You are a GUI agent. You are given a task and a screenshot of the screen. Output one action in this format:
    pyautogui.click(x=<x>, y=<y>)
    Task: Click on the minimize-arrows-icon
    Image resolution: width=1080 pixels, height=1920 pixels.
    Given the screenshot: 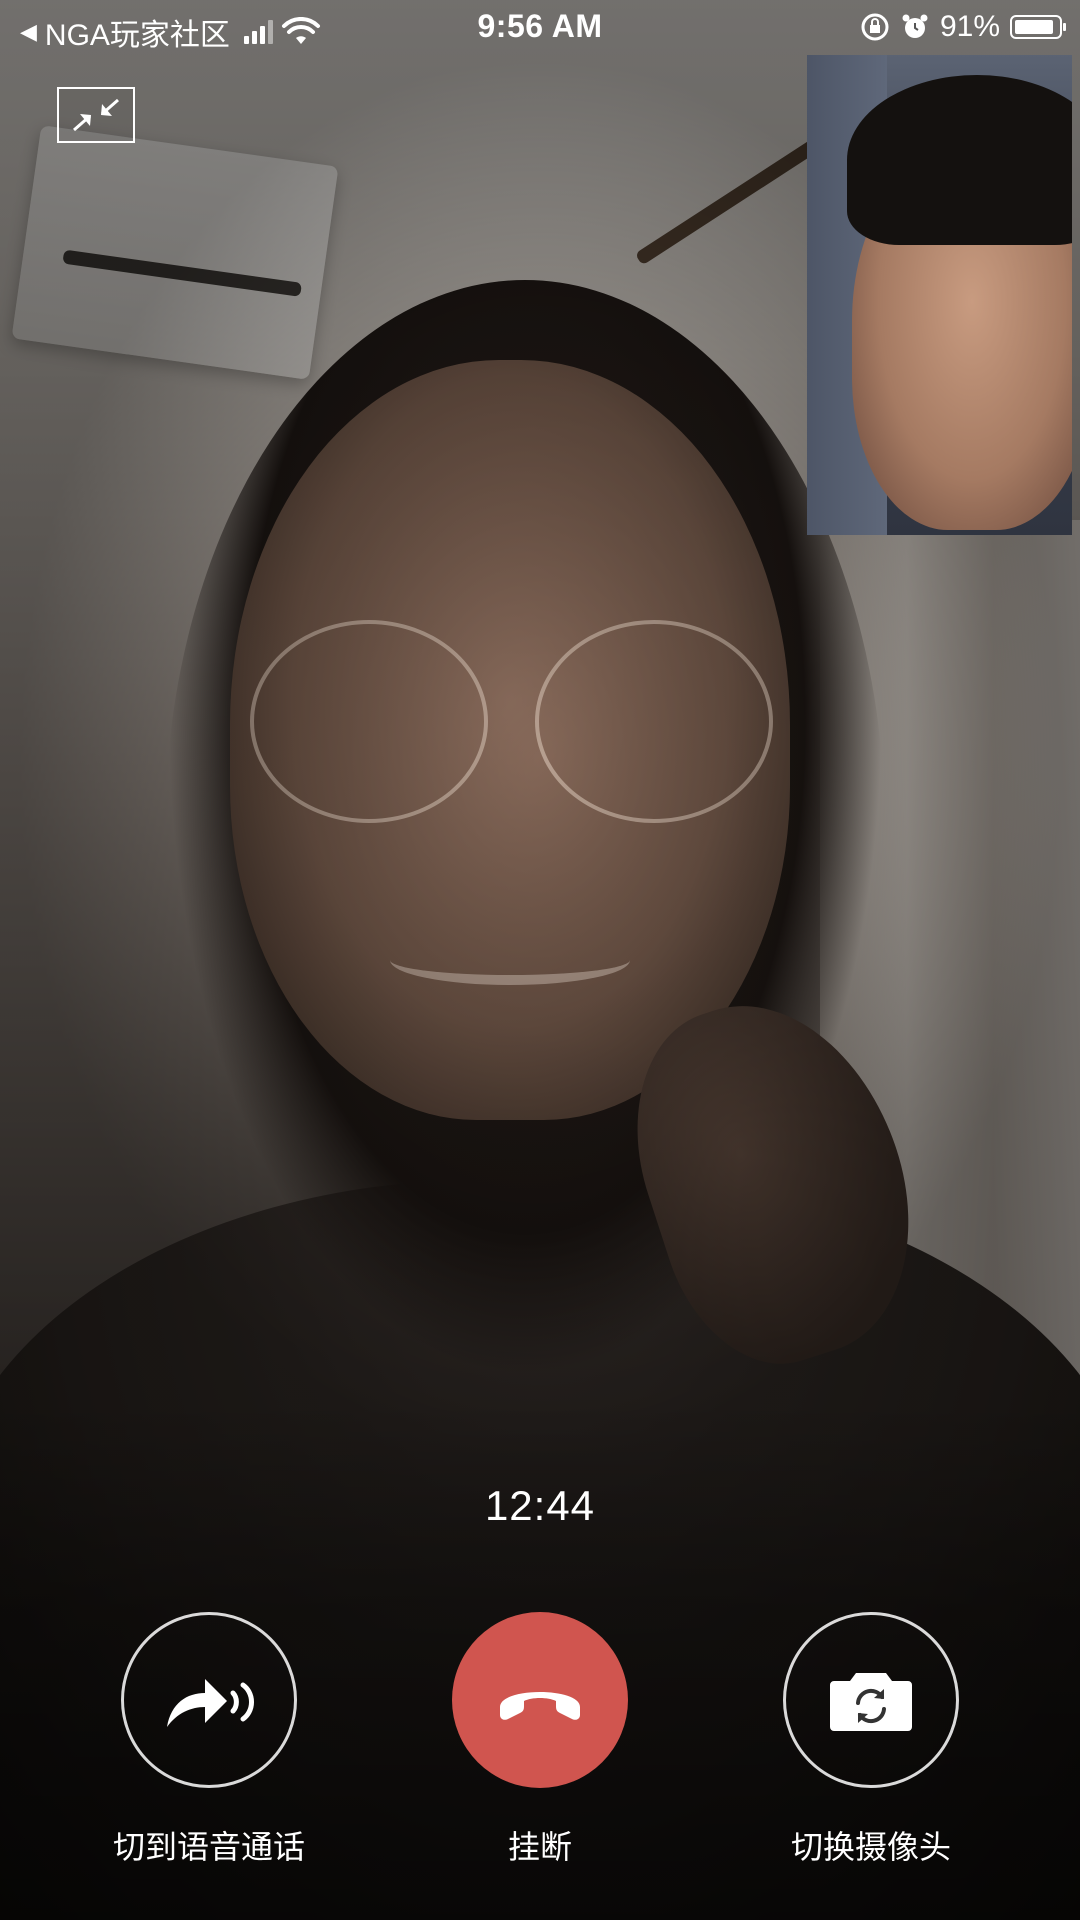 What is the action you would take?
    pyautogui.click(x=96, y=115)
    